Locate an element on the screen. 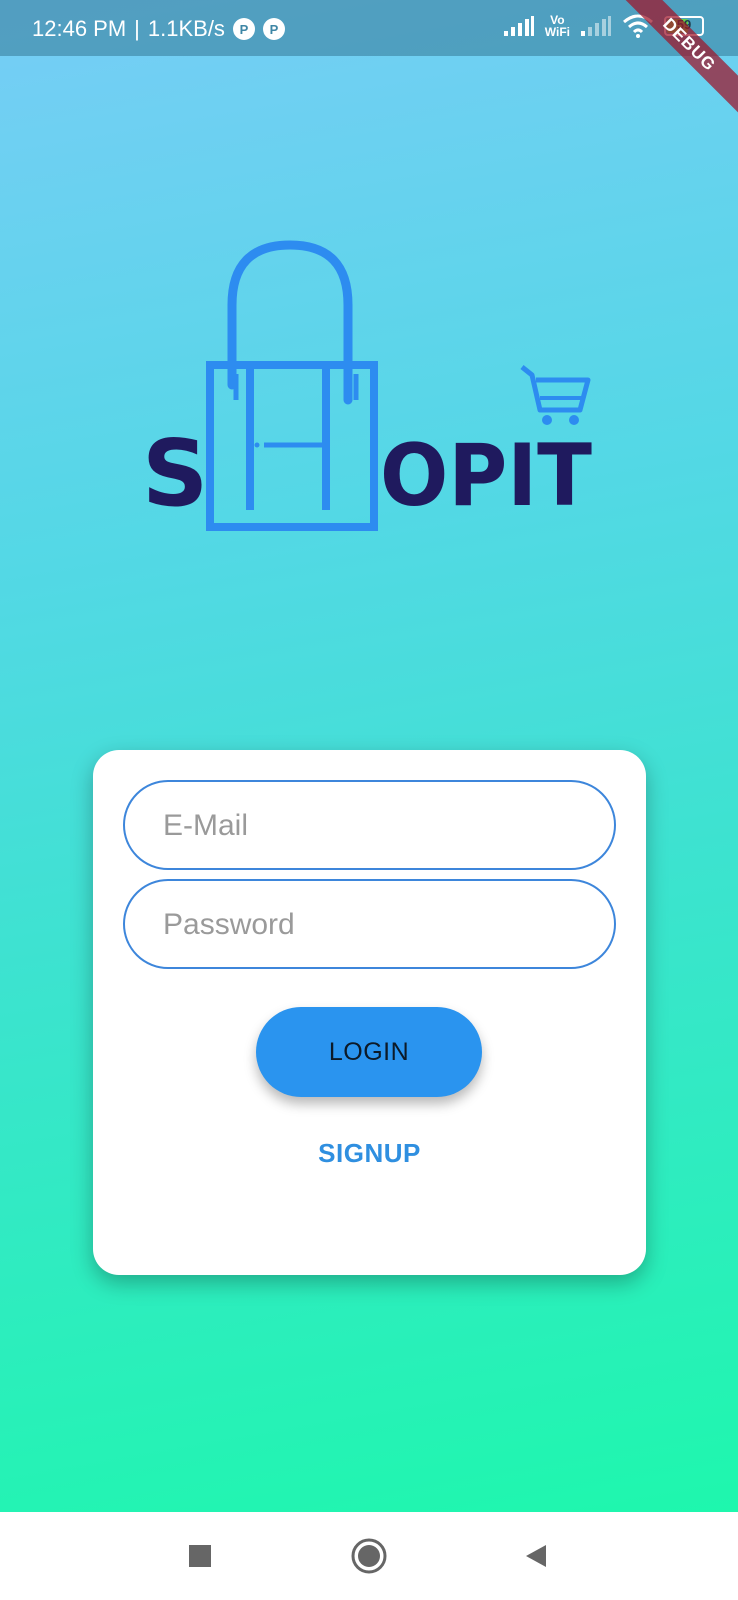 The image size is (738, 1600). password-field is located at coordinates (369, 924).